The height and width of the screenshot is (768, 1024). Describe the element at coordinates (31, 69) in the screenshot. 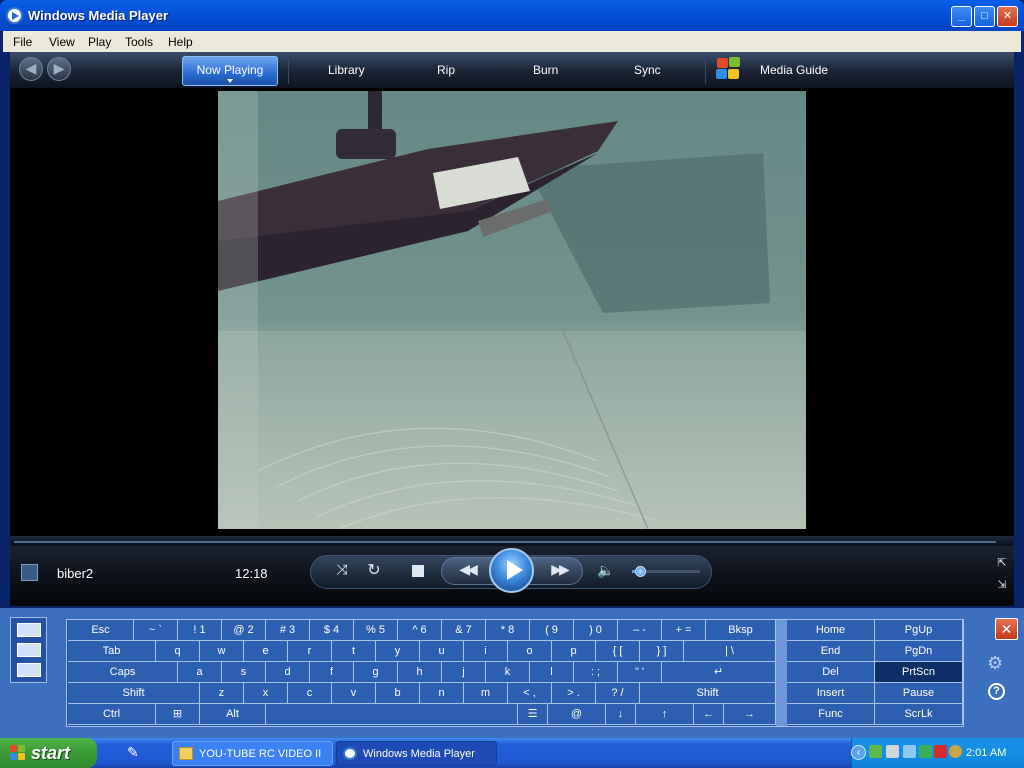

I see `back-arrow-icon: ◀` at that location.